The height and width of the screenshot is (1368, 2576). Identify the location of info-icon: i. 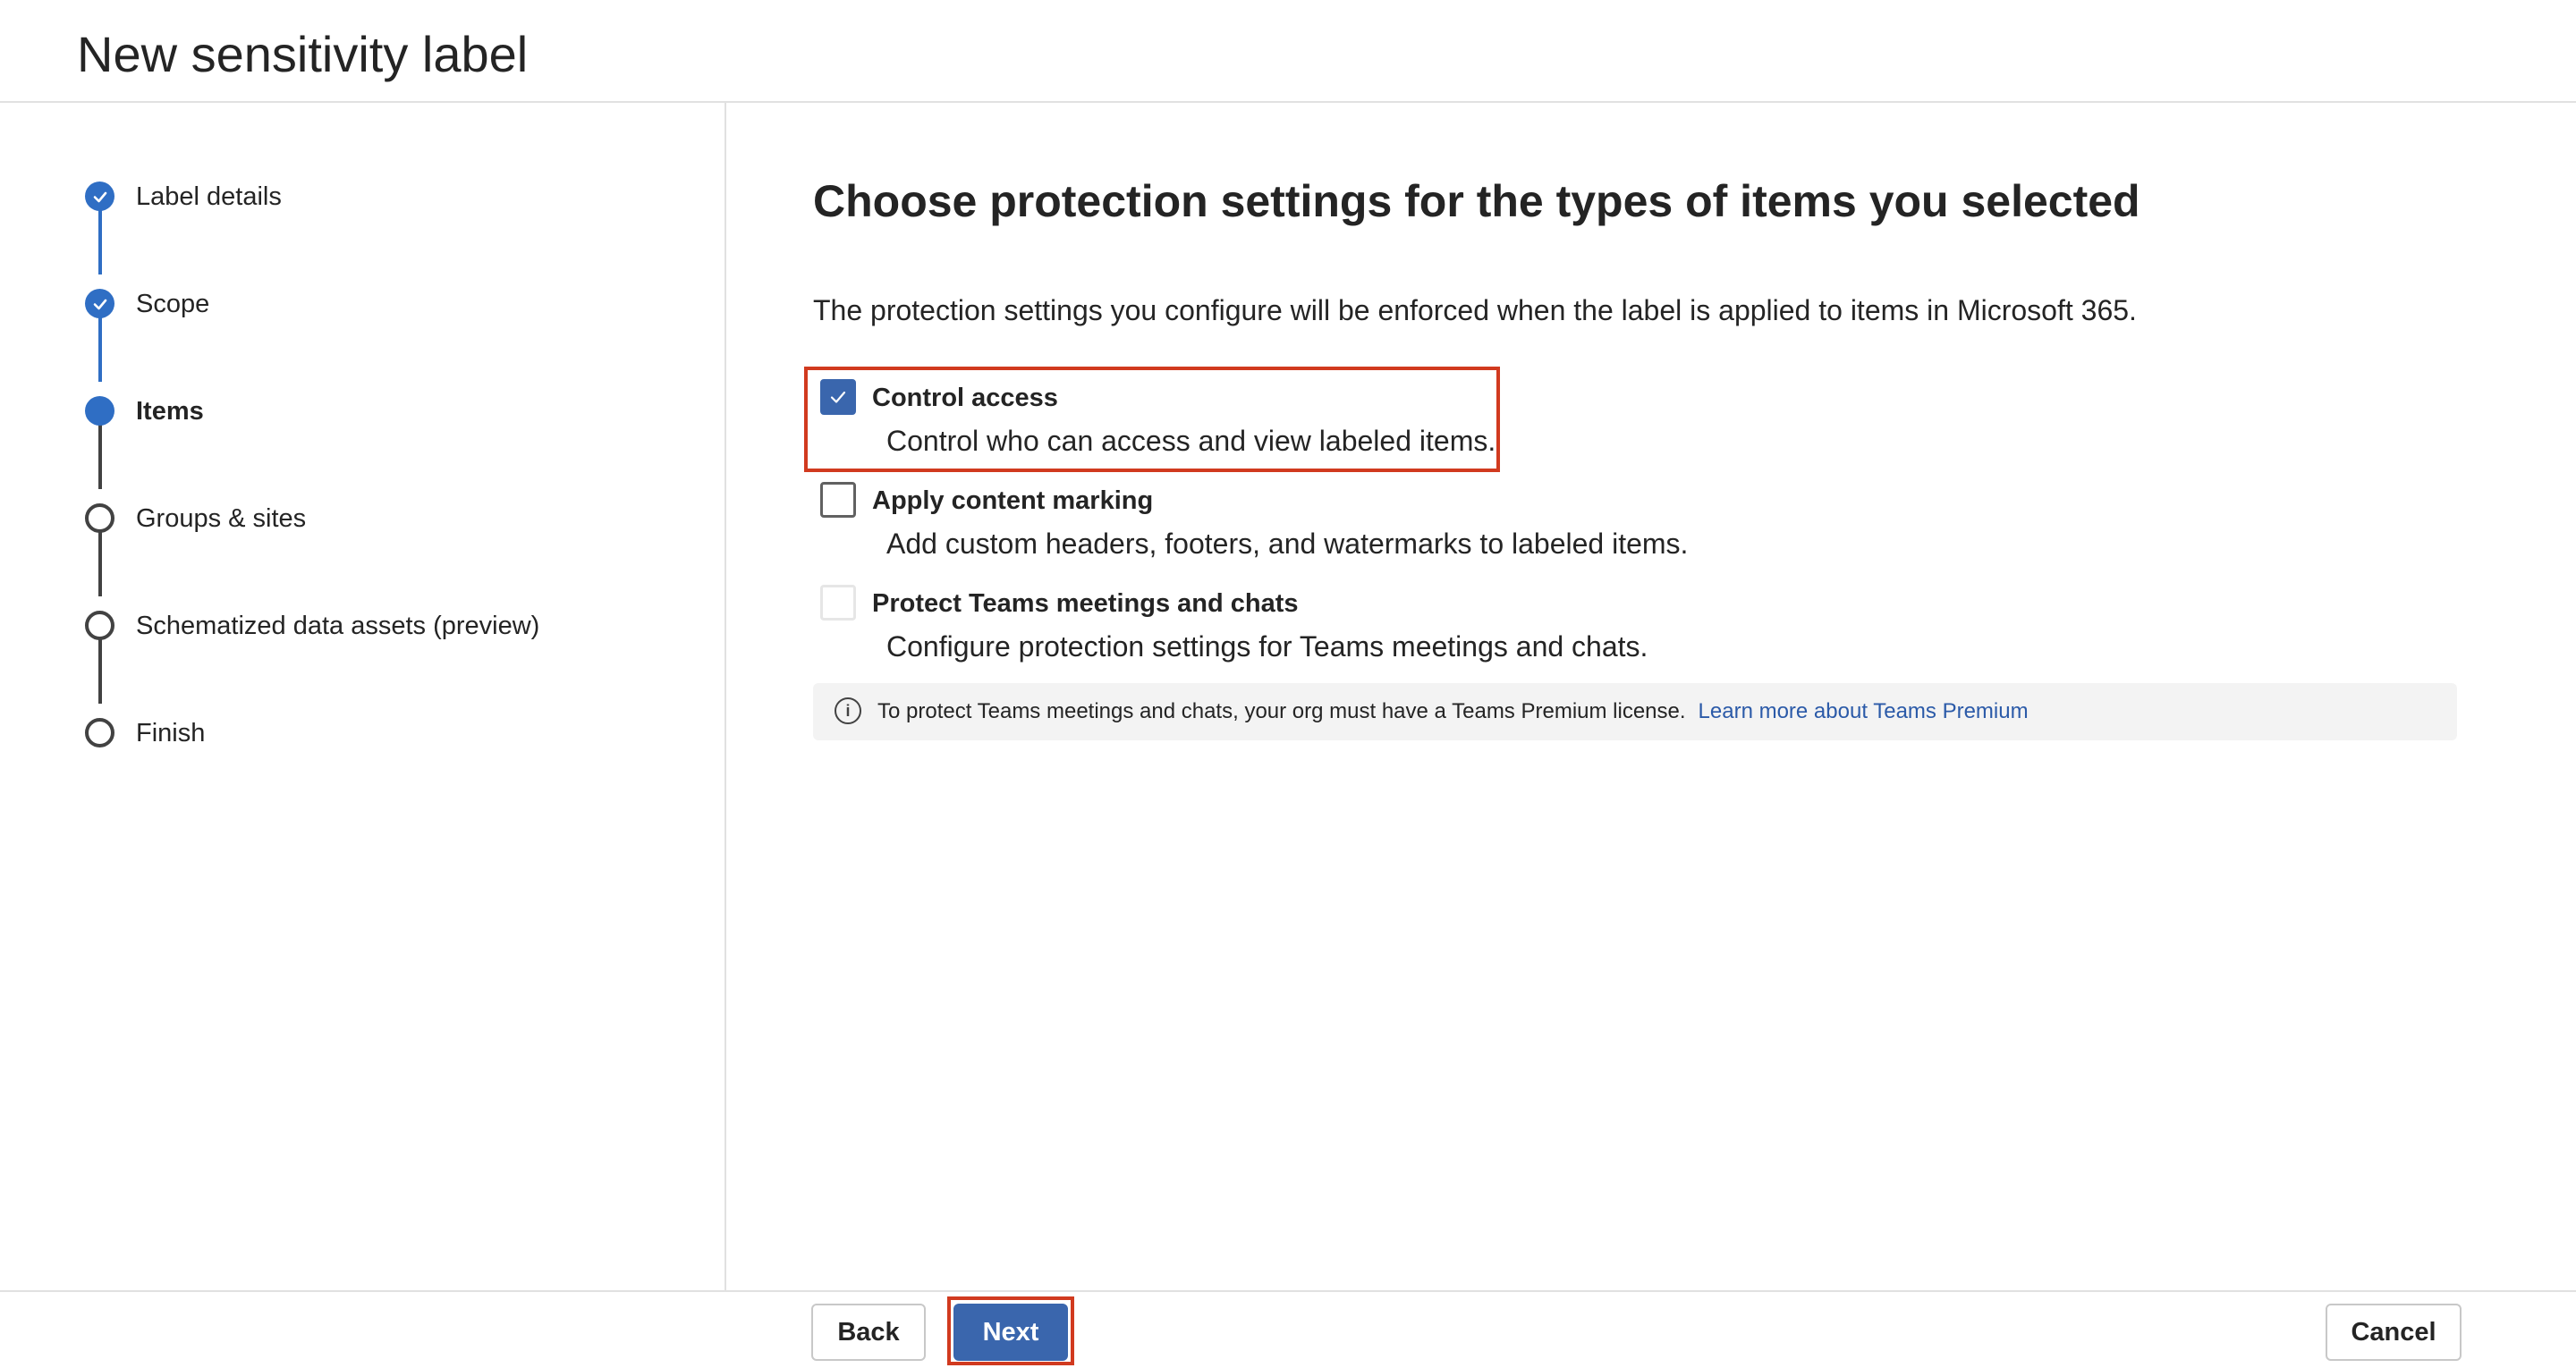
(848, 711).